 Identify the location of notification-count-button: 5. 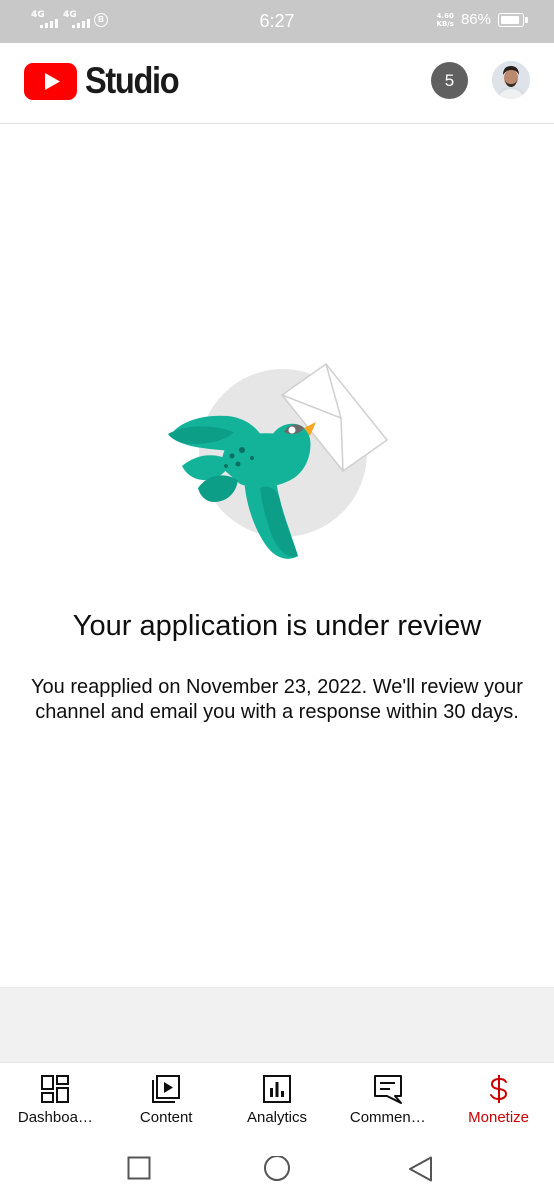
(449, 80).